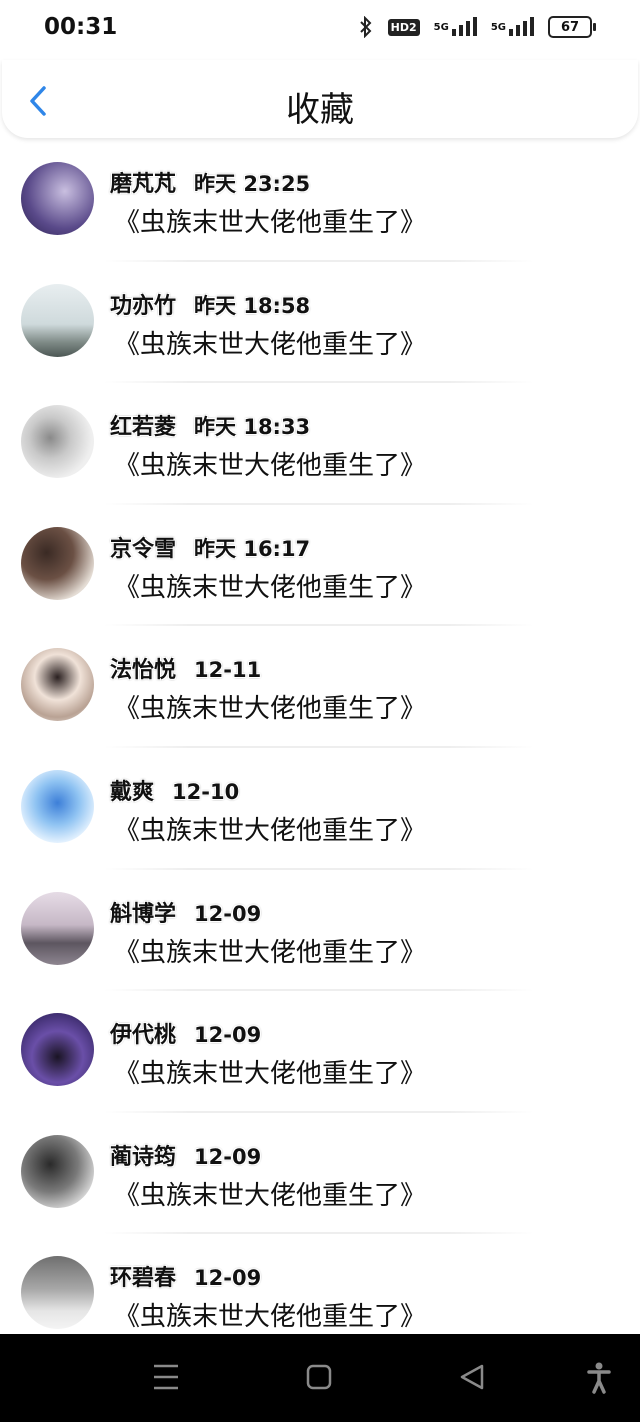  I want to click on back-triangle-icon, so click(472, 1377).